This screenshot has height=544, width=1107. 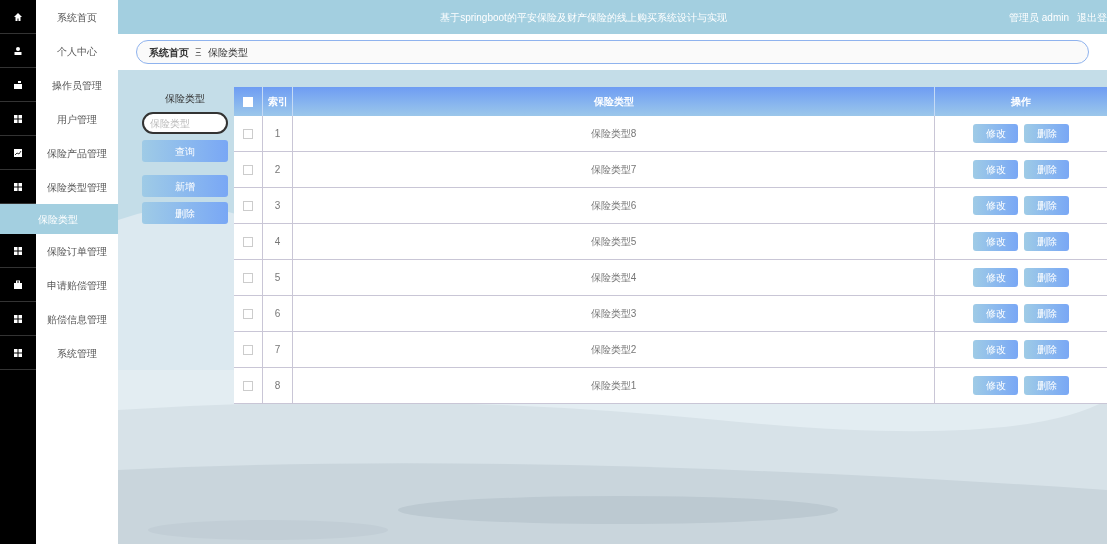 What do you see at coordinates (18, 50) in the screenshot?
I see `user-icon` at bounding box center [18, 50].